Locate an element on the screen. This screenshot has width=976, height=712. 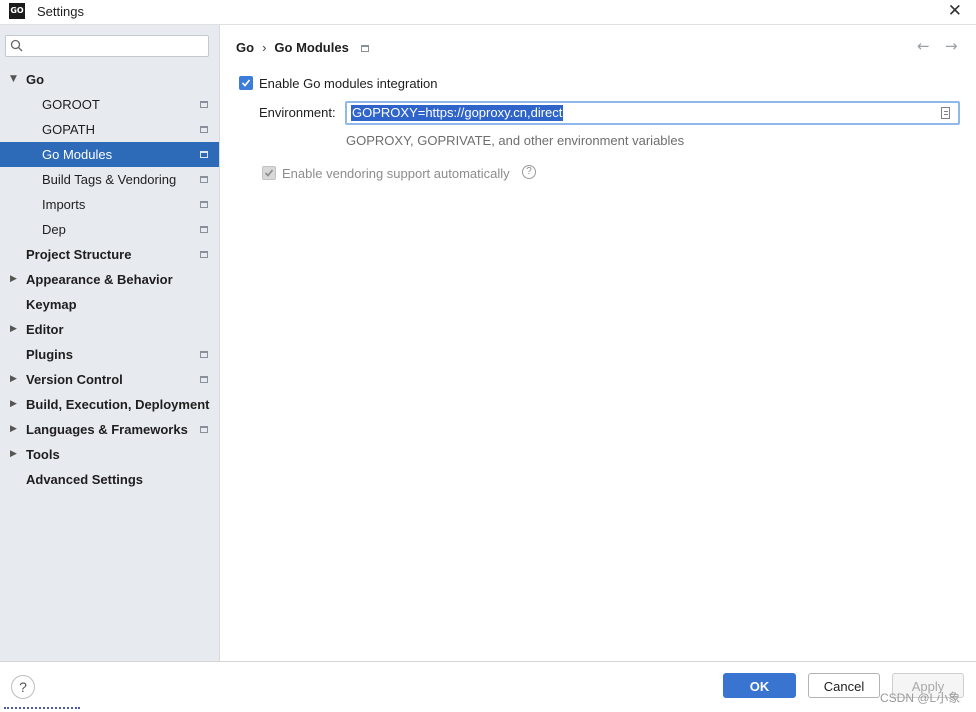
sidebar-item-go: ▼ Go is located at coordinates (109, 79).